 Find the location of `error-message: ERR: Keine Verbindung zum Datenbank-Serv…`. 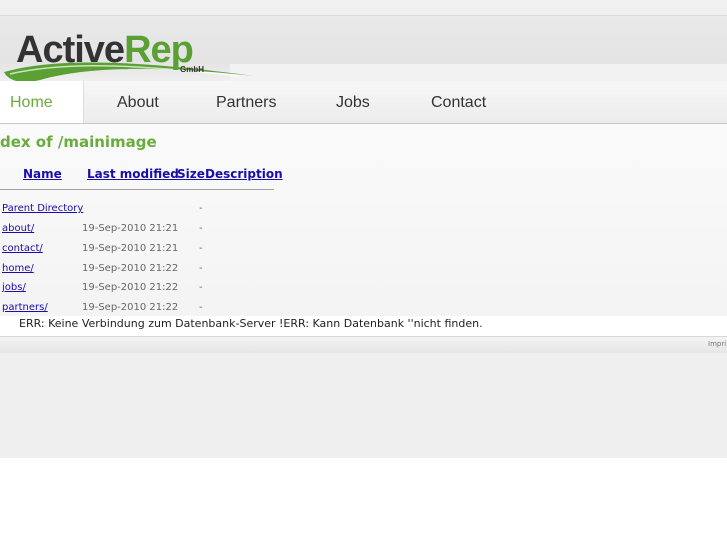

error-message: ERR: Keine Verbindung zum Datenbank-Serv… is located at coordinates (251, 323).